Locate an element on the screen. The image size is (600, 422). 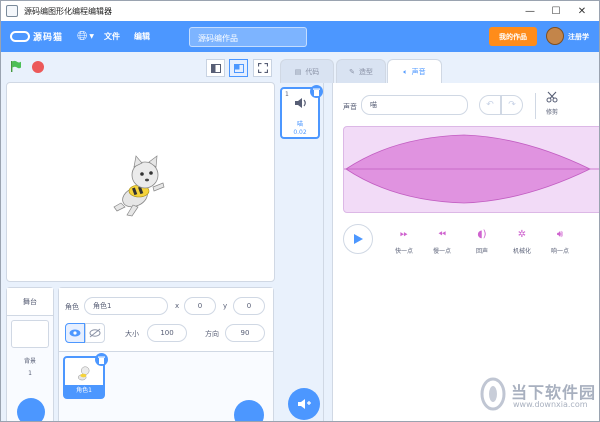
sound-tile-name: 喵 is located at coordinates (299, 124).